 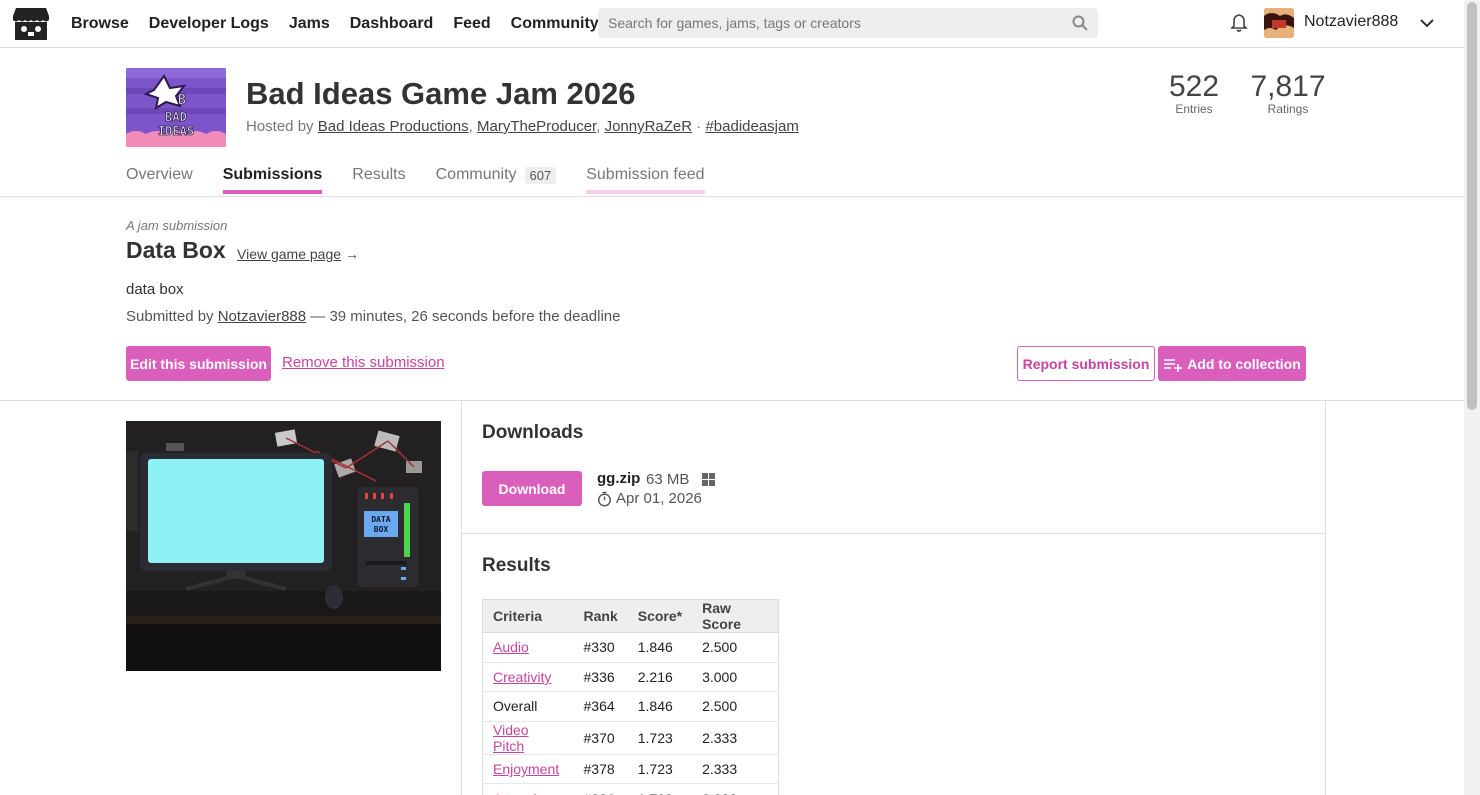 I want to click on file-name: gg.zip, so click(x=619, y=478).